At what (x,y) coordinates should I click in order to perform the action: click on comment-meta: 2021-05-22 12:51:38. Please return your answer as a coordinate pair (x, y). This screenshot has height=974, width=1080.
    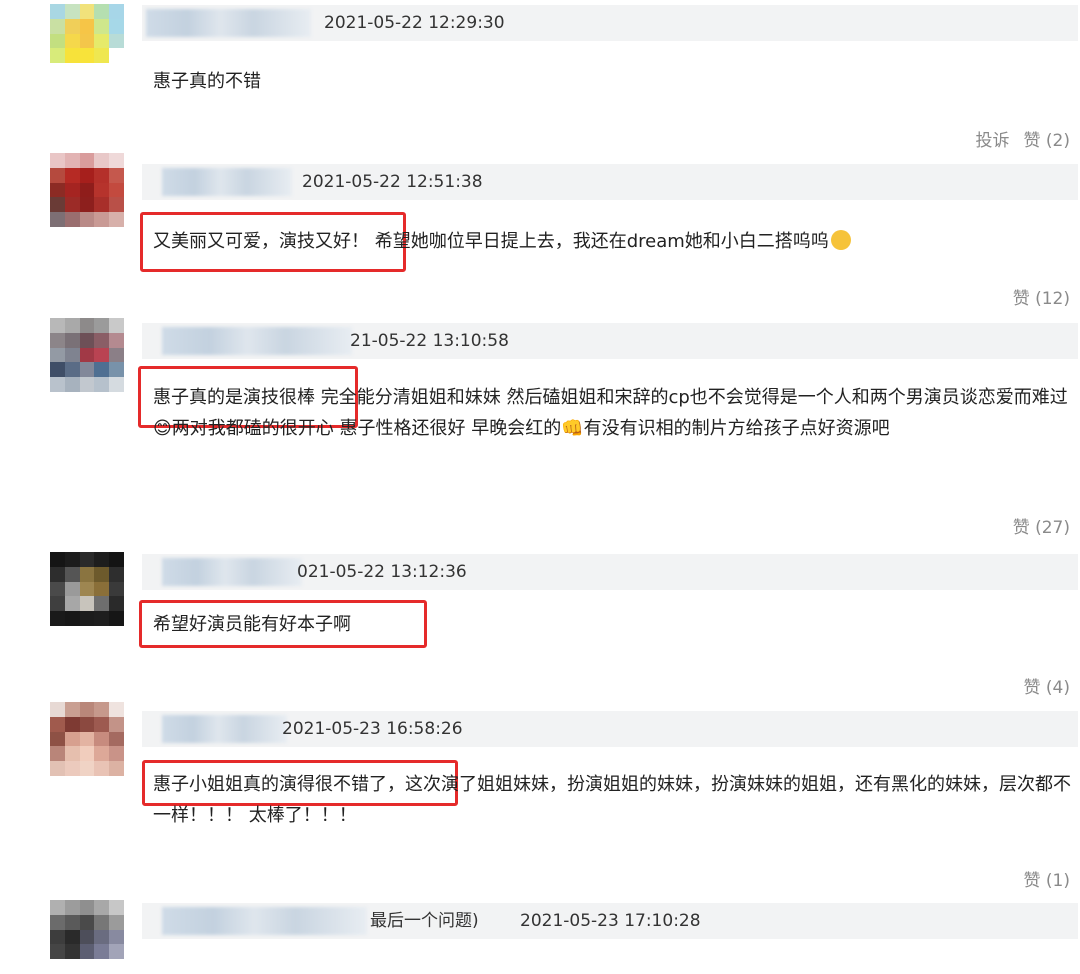
    Looking at the image, I should click on (610, 182).